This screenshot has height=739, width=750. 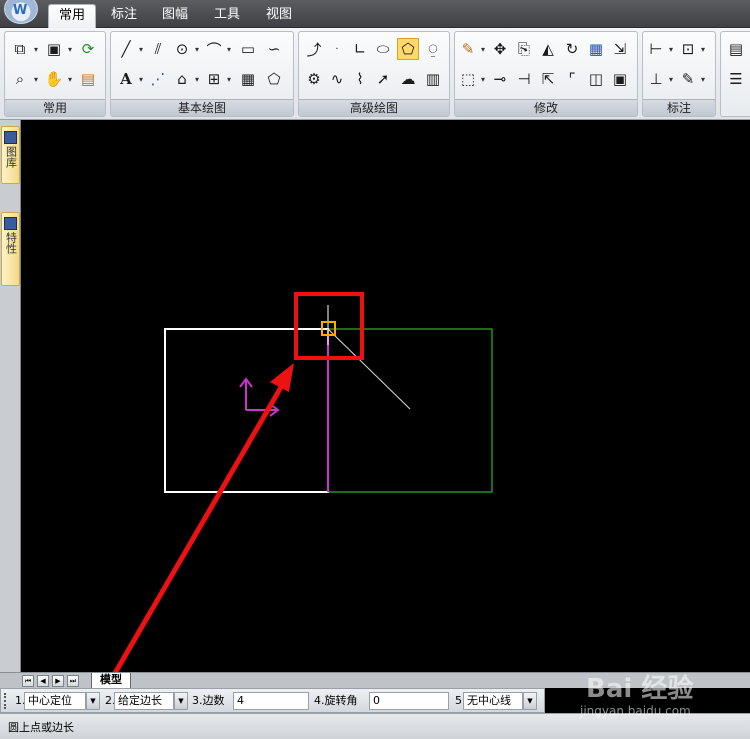 I want to click on tab-dimension: 标注, so click(x=124, y=16).